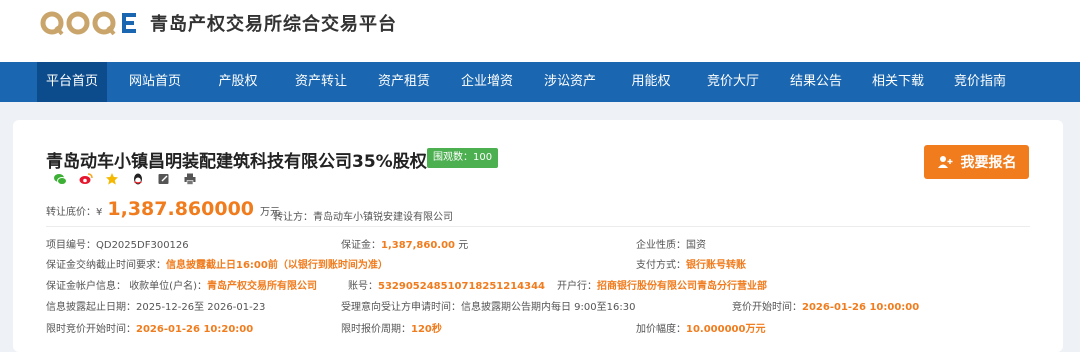 The width and height of the screenshot is (1080, 352). Describe the element at coordinates (383, 217) in the screenshot. I see `transferor-value: 青岛动车小镇锐安建设有限公司` at that location.